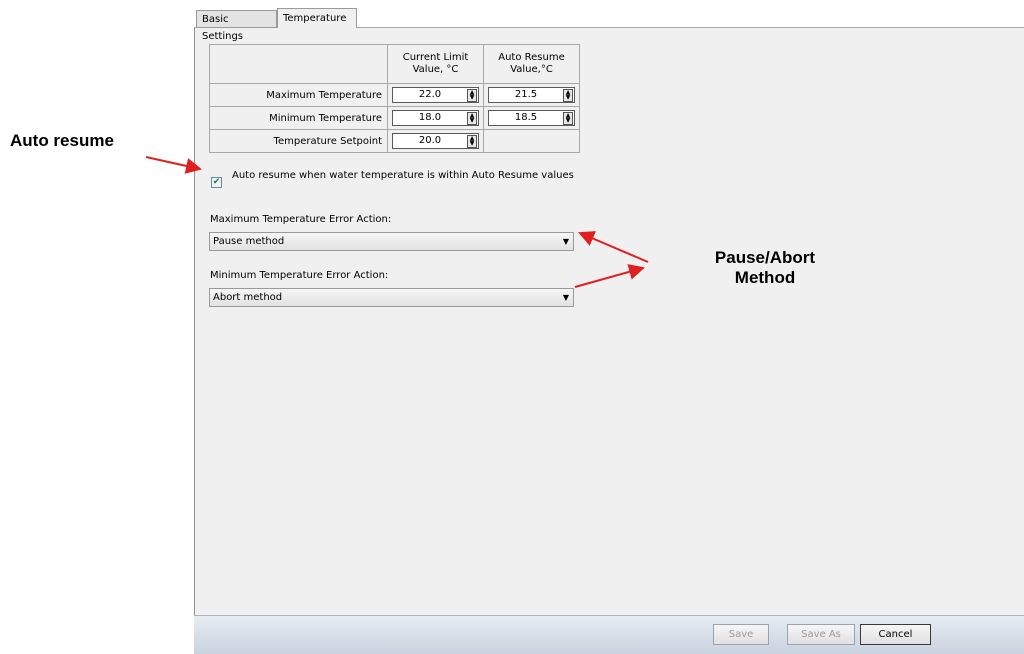  What do you see at coordinates (173, 165) in the screenshot?
I see `arrow-to-checkbox` at bounding box center [173, 165].